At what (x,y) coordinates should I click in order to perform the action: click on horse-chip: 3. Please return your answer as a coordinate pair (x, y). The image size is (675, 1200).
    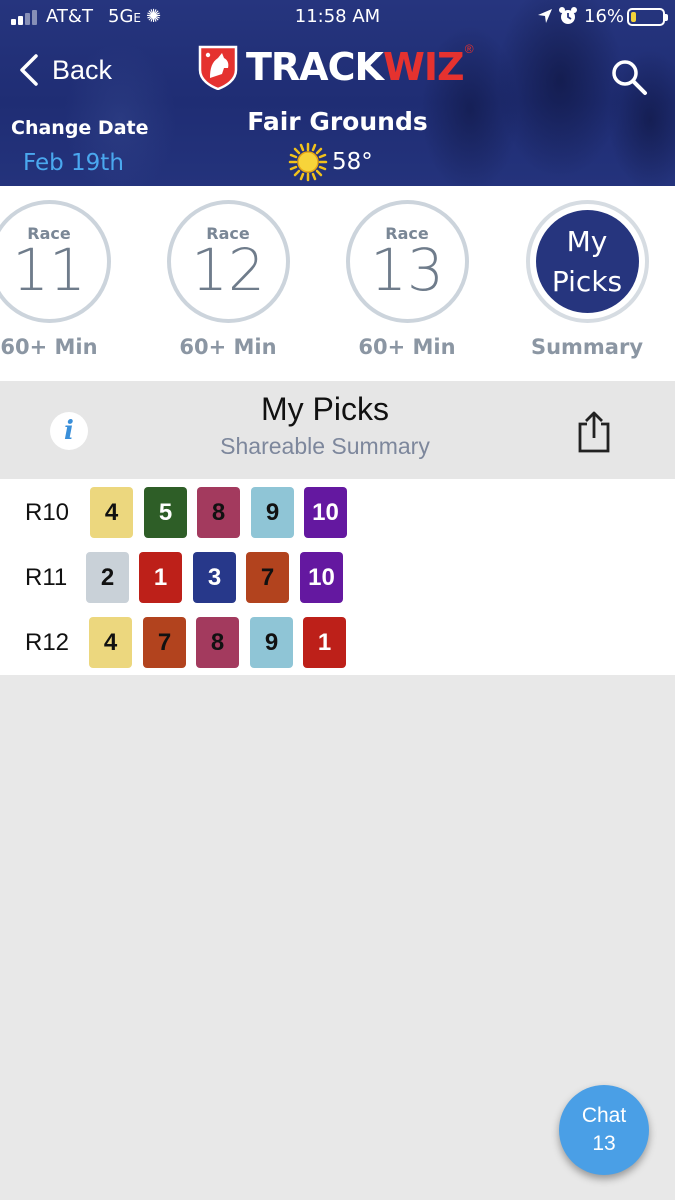
    Looking at the image, I should click on (214, 577).